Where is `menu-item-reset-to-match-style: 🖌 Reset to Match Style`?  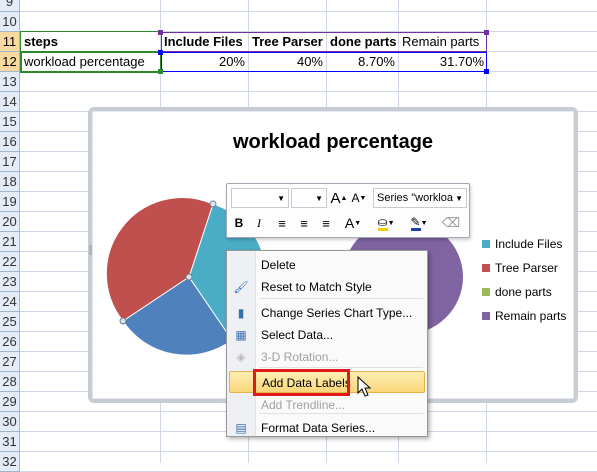
menu-item-reset-to-match-style: 🖌 Reset to Match Style is located at coordinates (327, 287).